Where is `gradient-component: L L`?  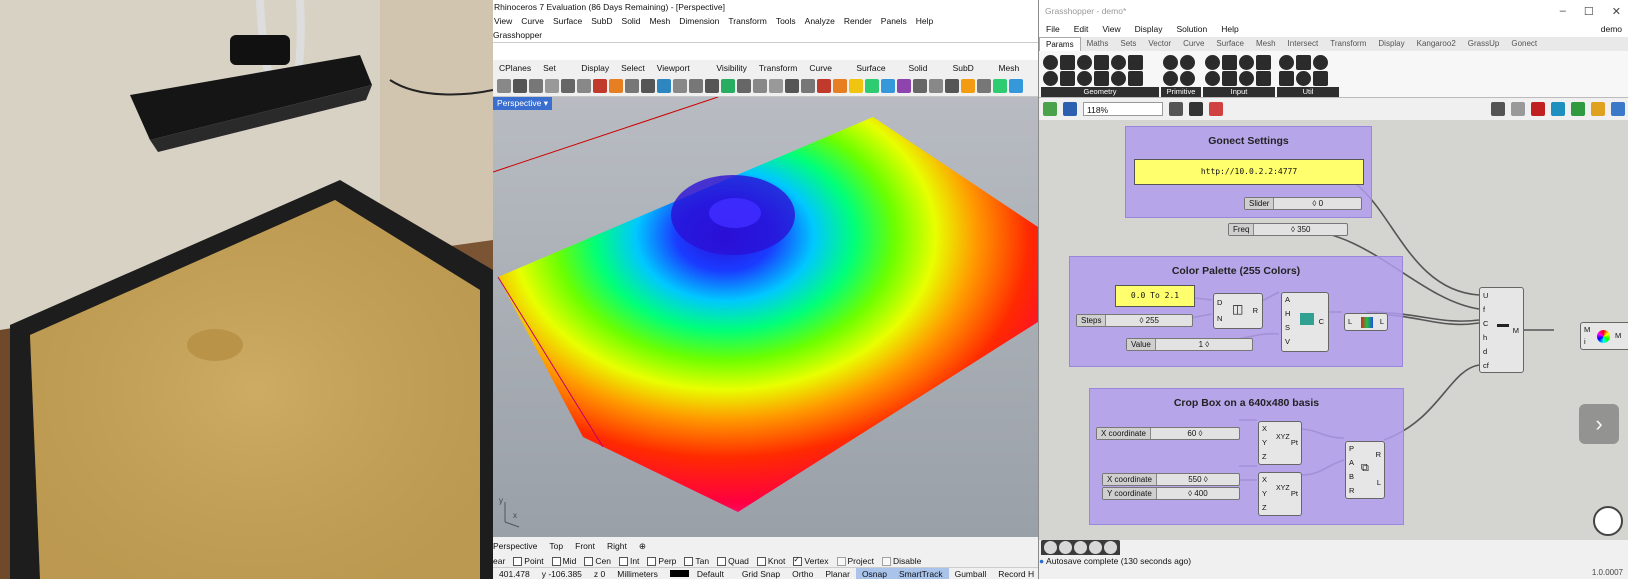 gradient-component: L L is located at coordinates (1366, 322).